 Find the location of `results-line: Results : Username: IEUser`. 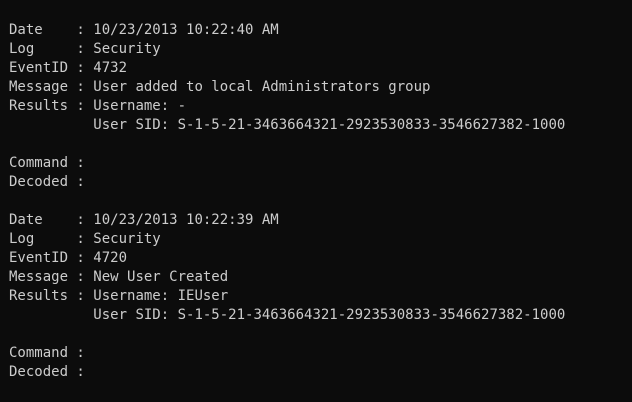

results-line: Results : Username: IEUser is located at coordinates (320, 296).